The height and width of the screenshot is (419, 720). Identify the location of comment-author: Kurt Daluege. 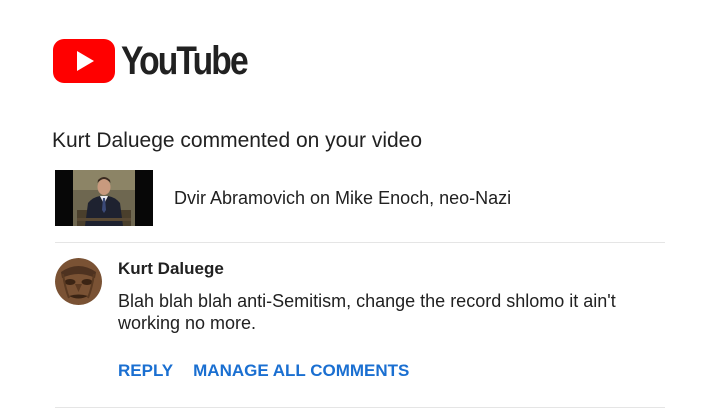
(171, 268).